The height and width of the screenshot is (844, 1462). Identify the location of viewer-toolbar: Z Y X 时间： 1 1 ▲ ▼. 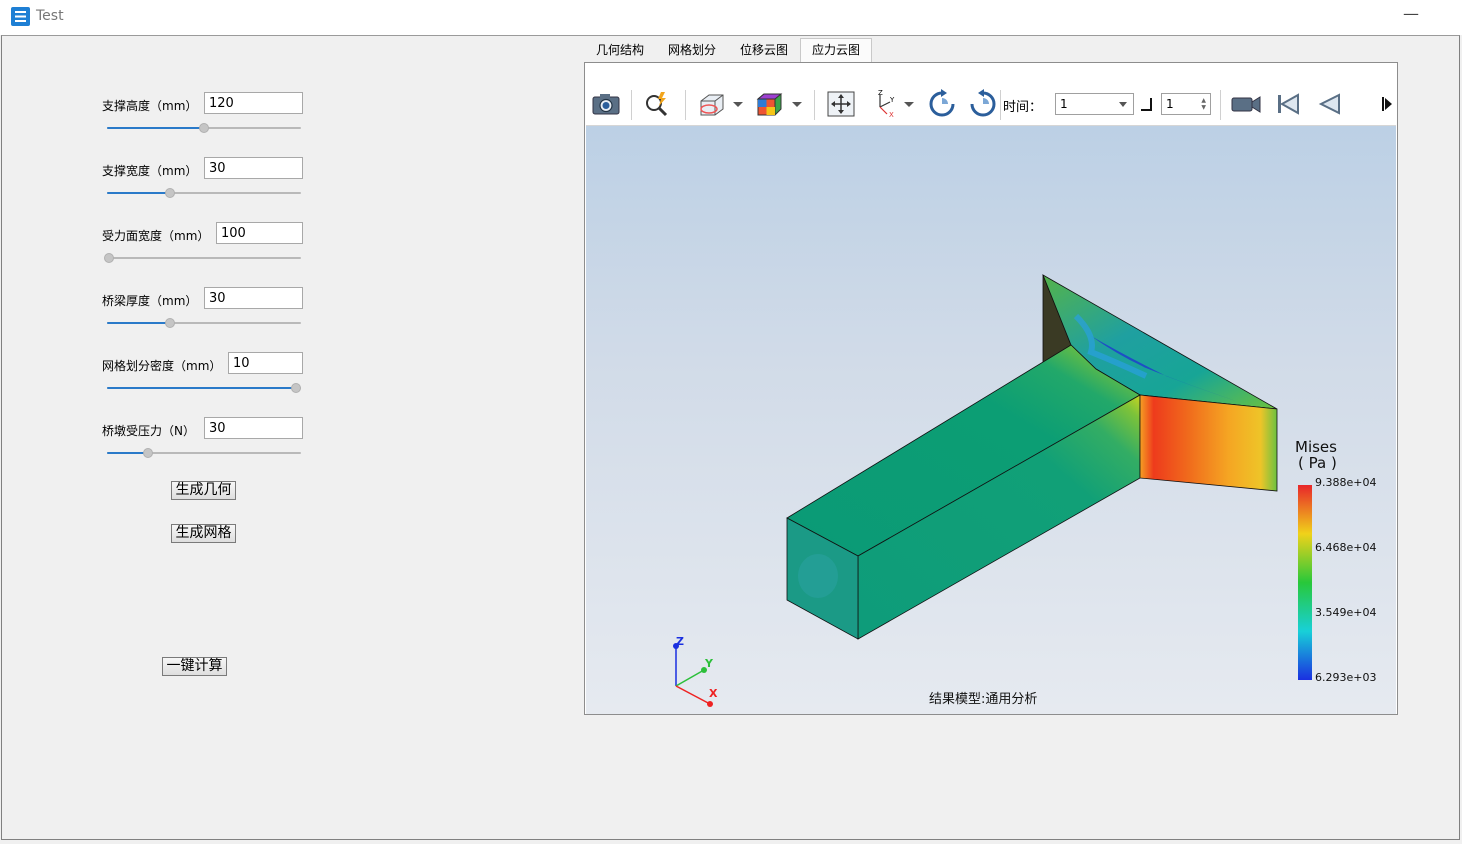
(991, 105).